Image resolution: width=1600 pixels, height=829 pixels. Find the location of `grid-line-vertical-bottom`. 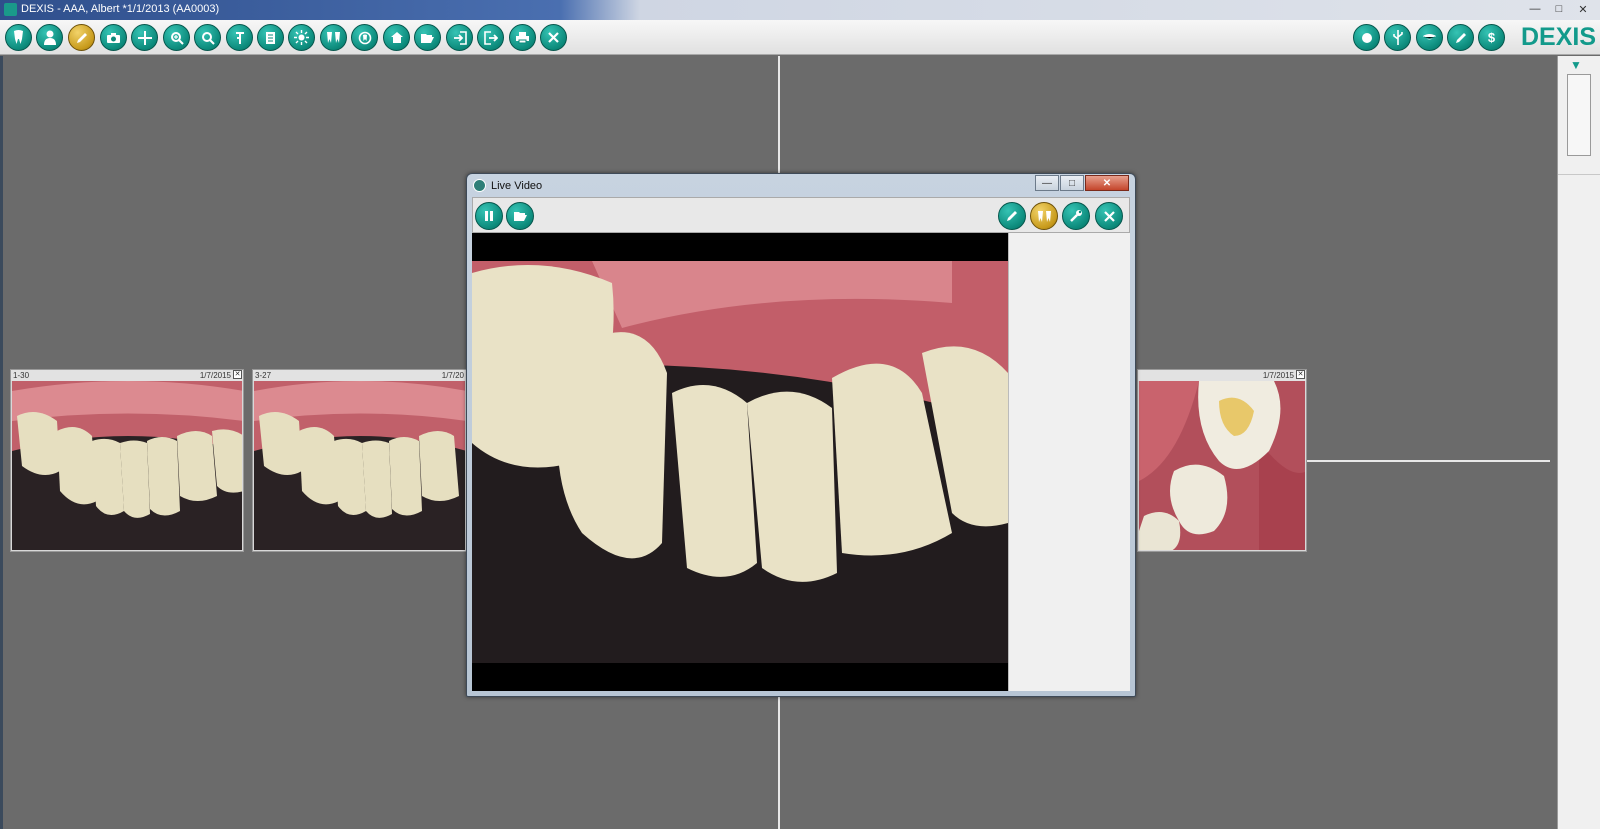

grid-line-vertical-bottom is located at coordinates (779, 761).